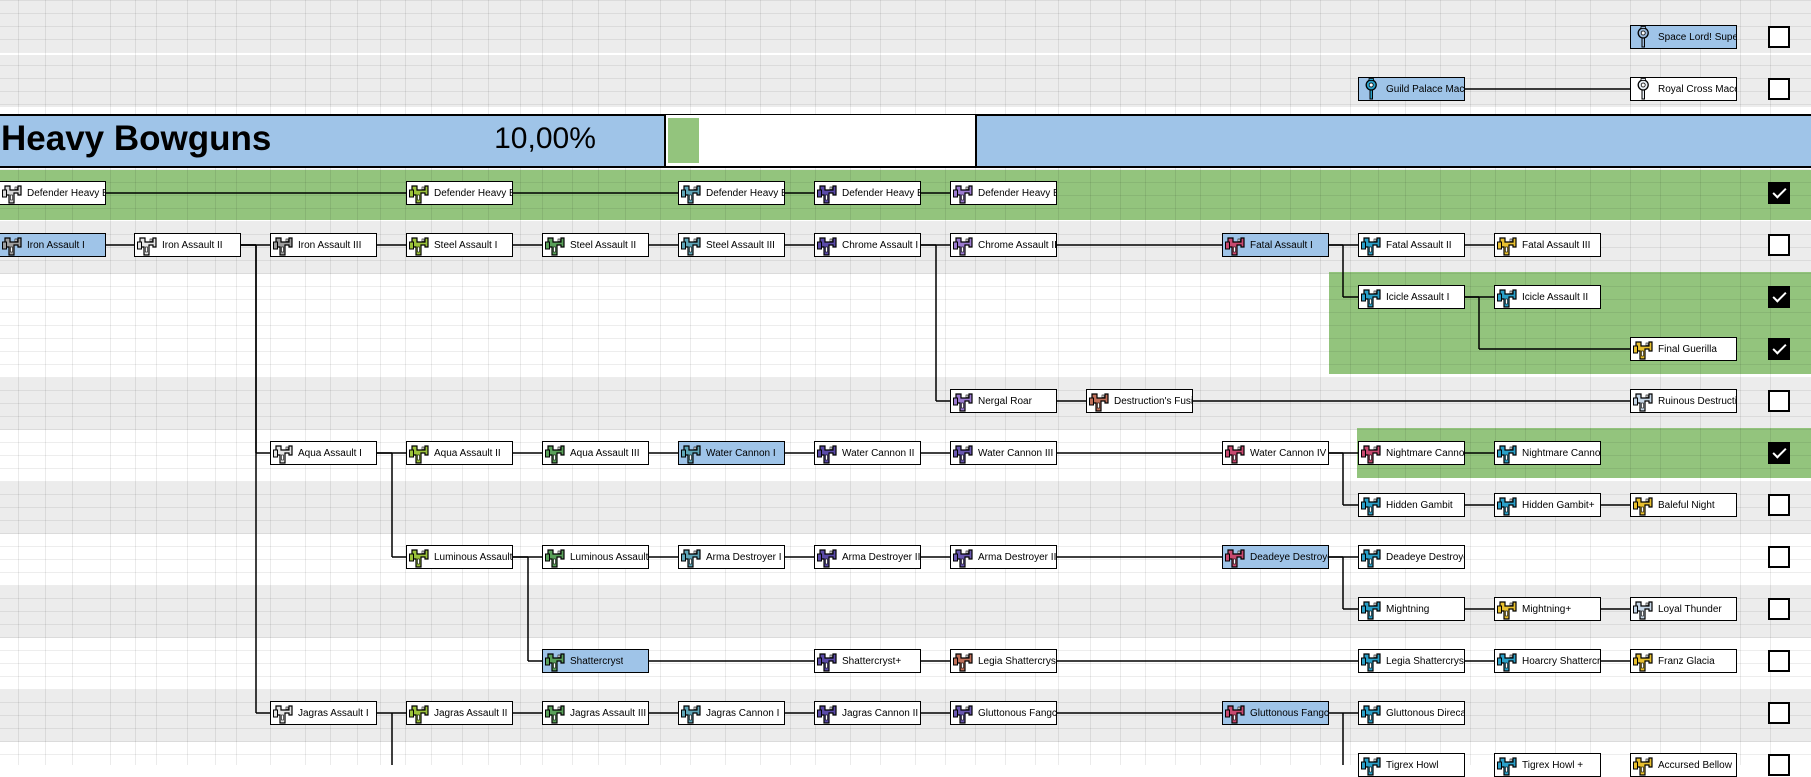  I want to click on weapon-node: Fatal Assault I, so click(1275, 245).